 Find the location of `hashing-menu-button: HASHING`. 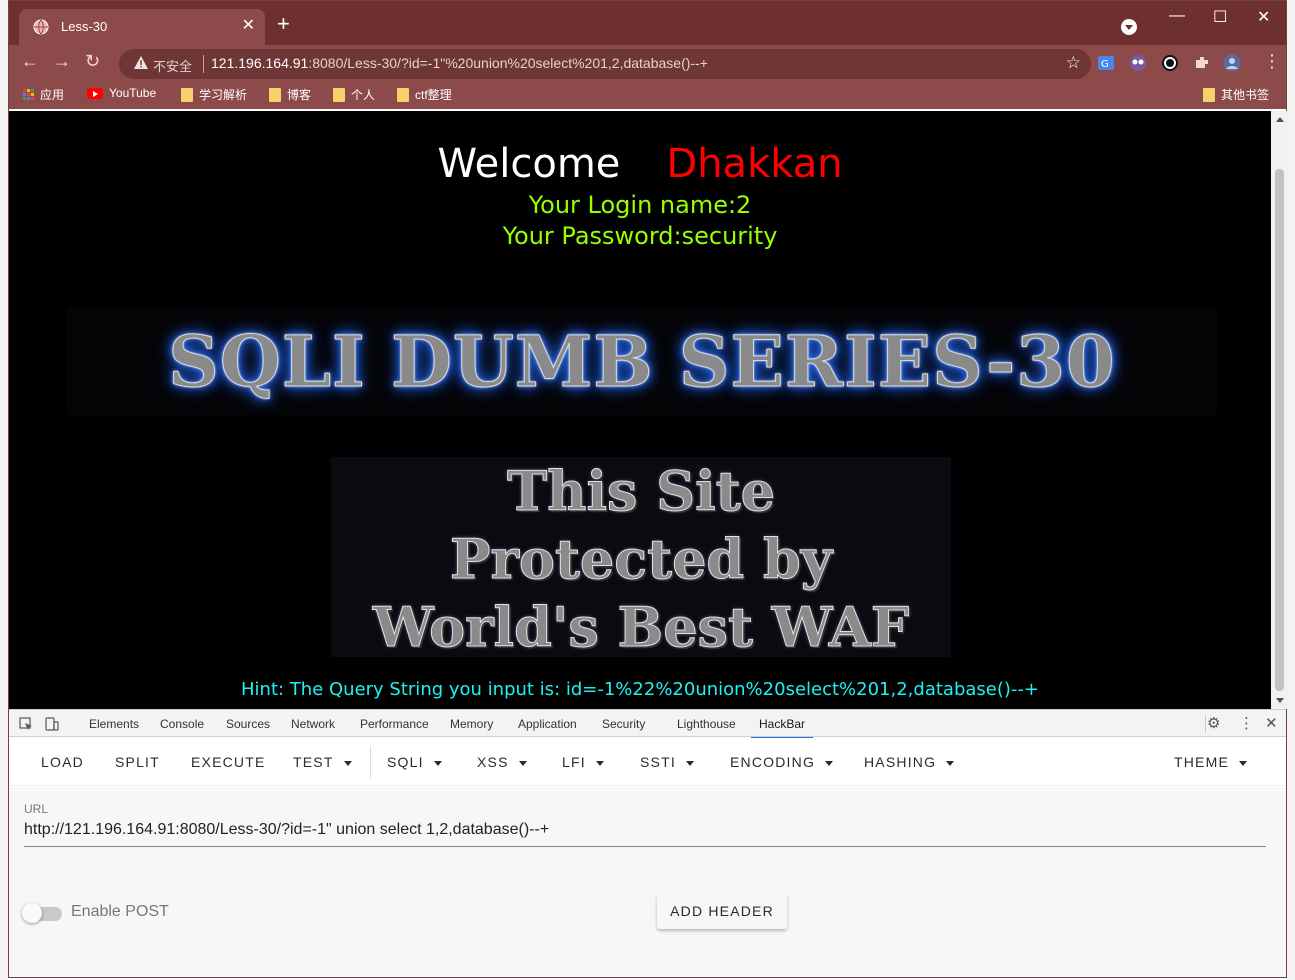

hashing-menu-button: HASHING is located at coordinates (909, 762).